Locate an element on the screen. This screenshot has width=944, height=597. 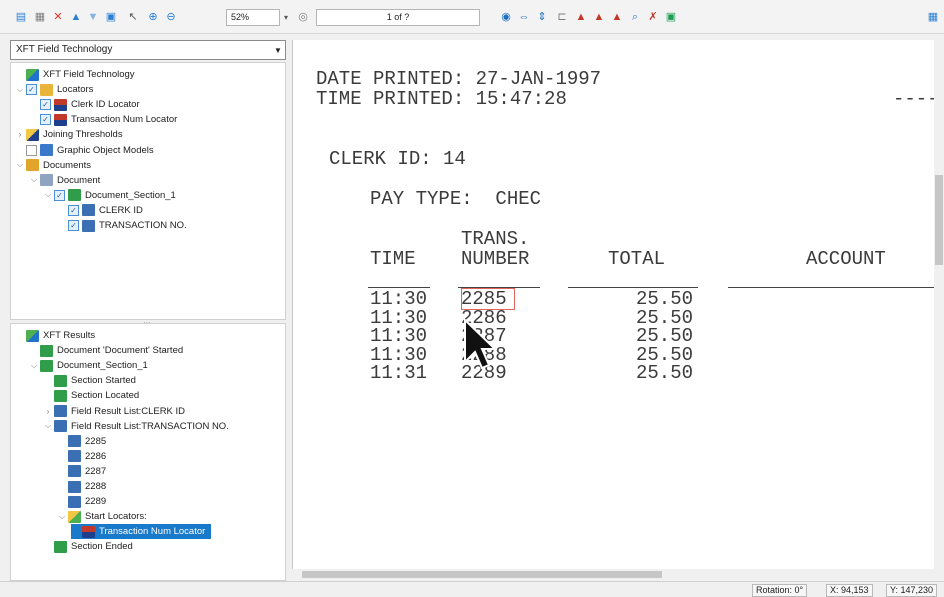
vertical-scroll-thumb is located at coordinates (939, 220).